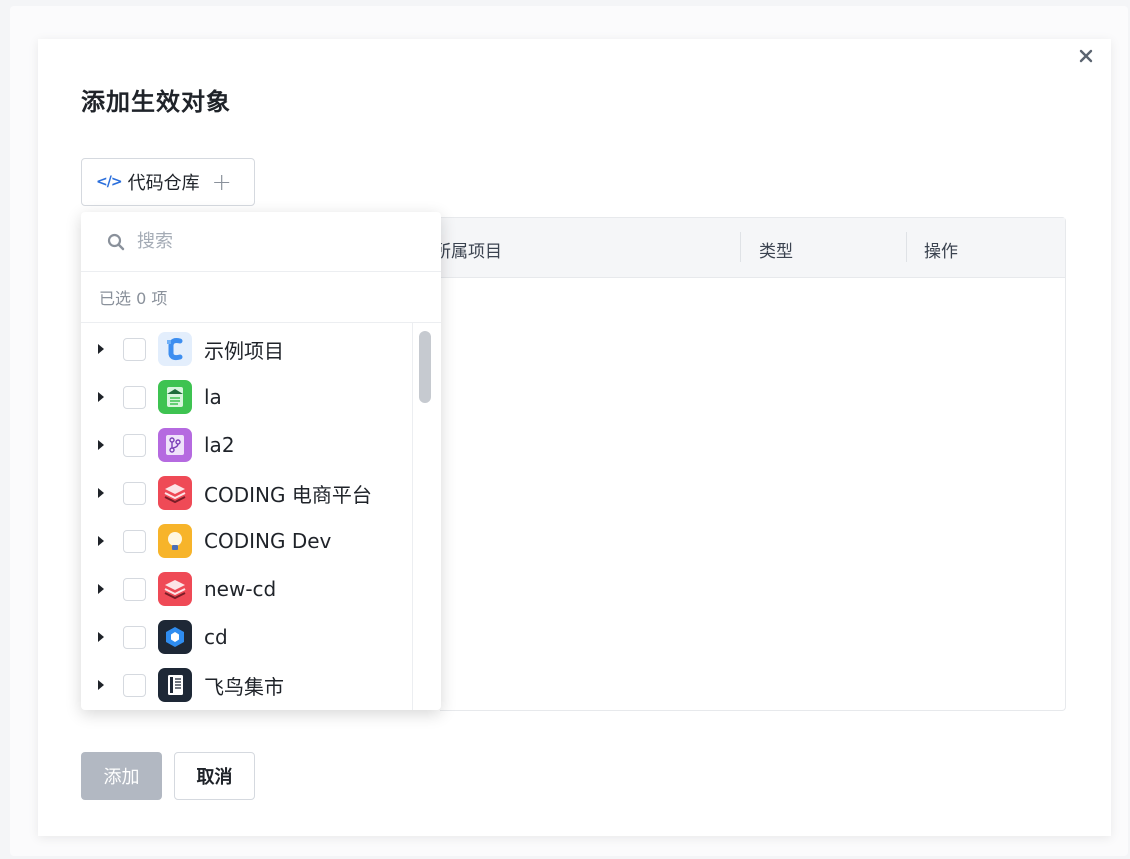  I want to click on item-label: 示例项目, so click(244, 350).